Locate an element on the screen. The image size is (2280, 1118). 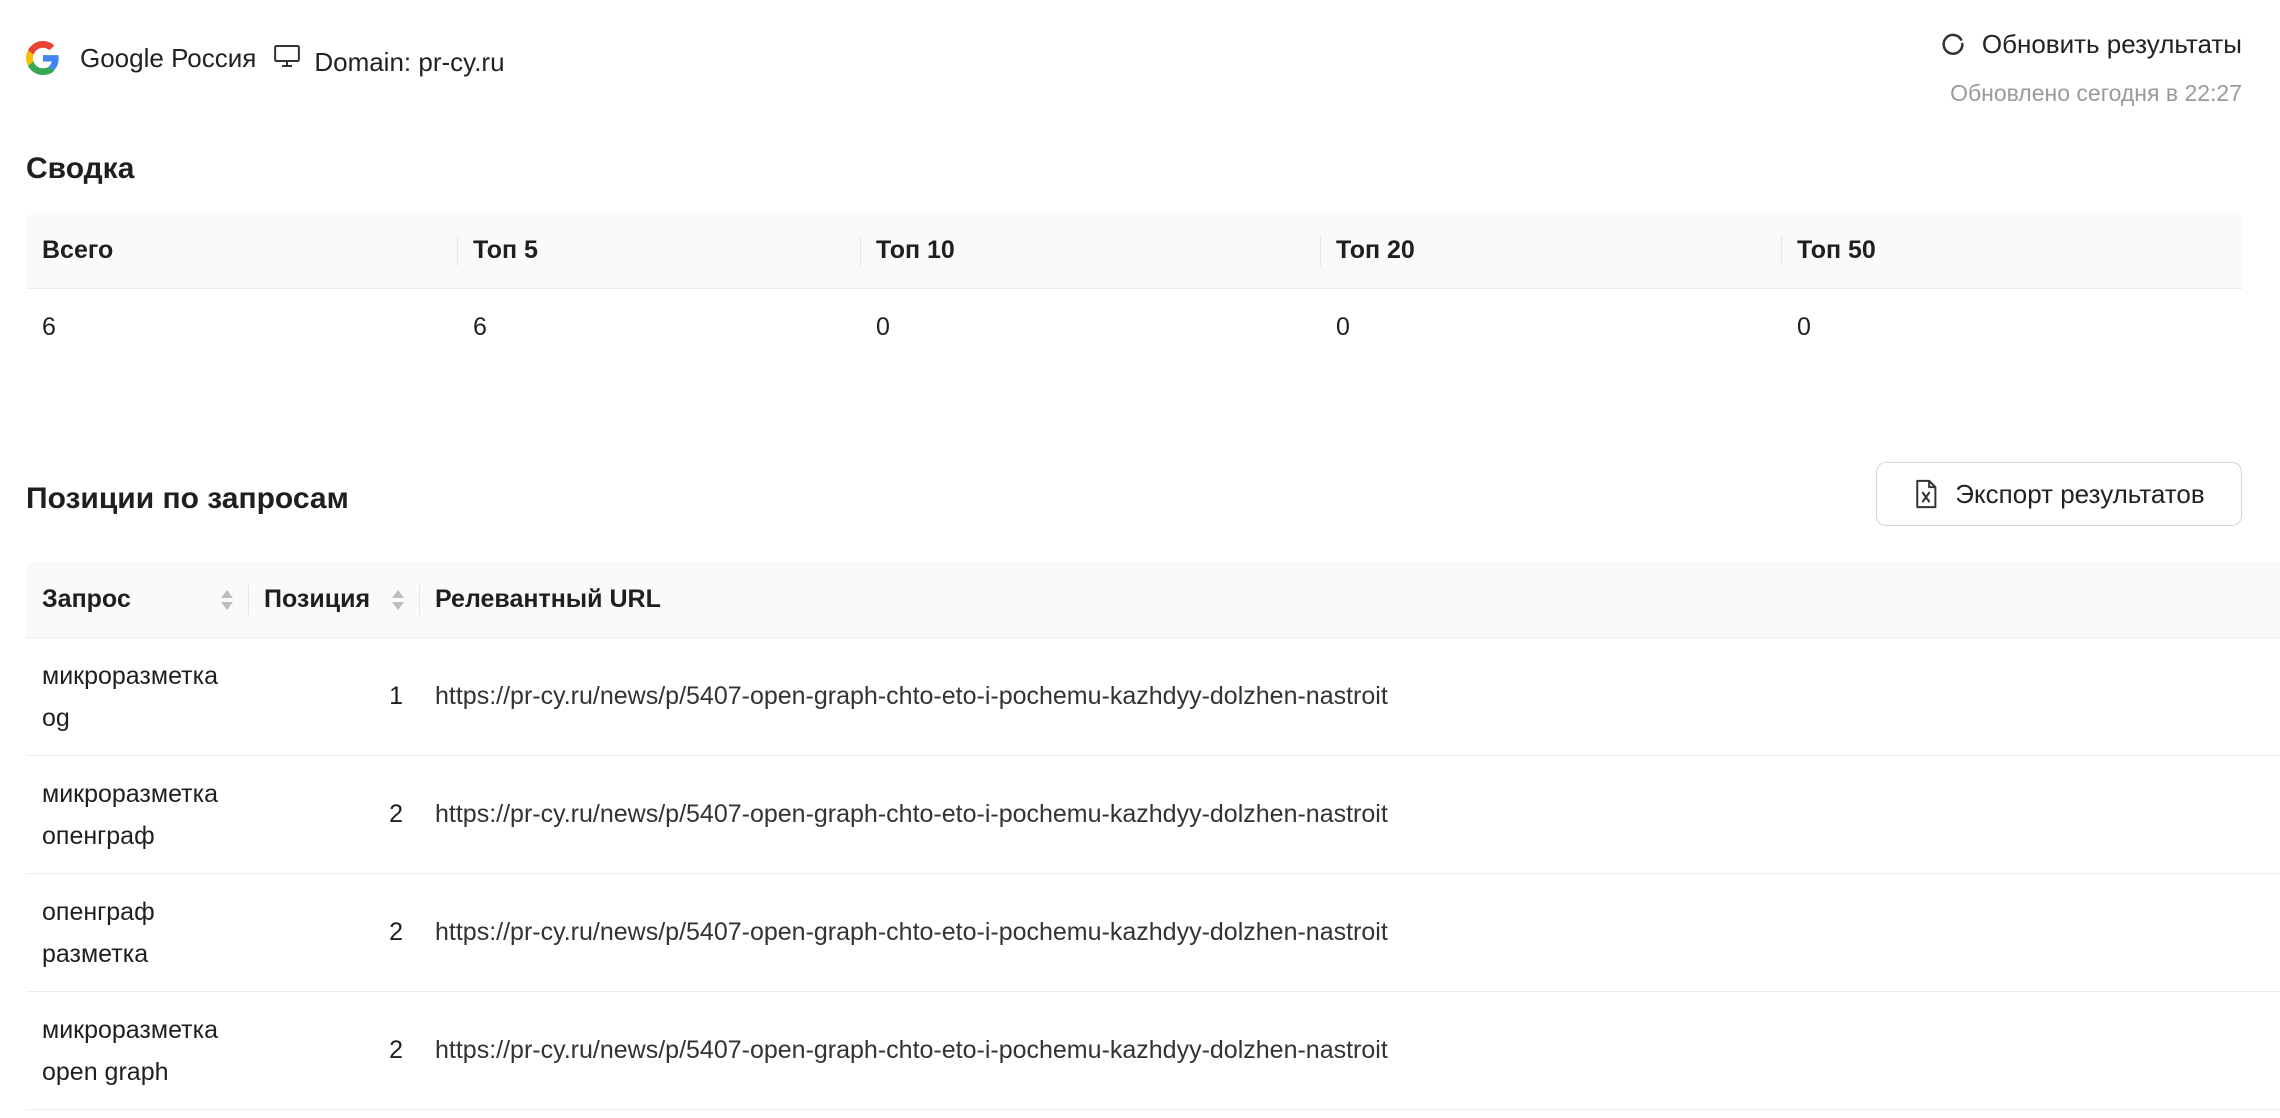
column-header-position: Позиция is located at coordinates (333, 599).